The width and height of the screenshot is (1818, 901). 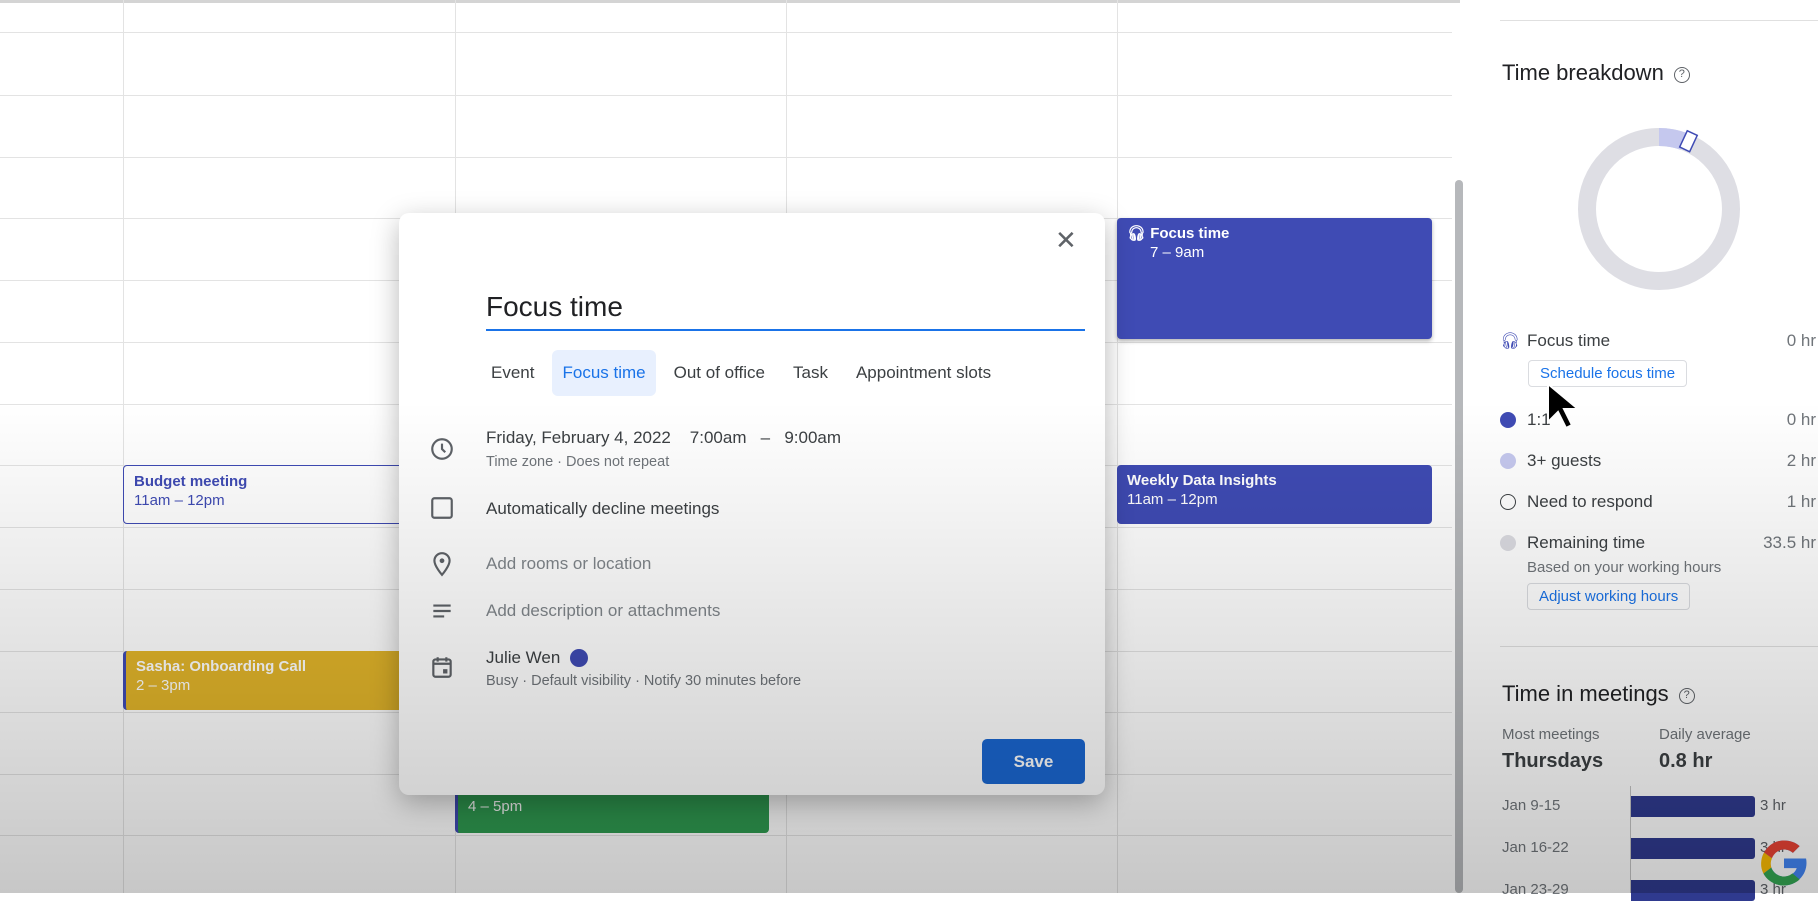 What do you see at coordinates (1609, 596) in the screenshot?
I see `adjust-working-hours-button: Adjust working hours` at bounding box center [1609, 596].